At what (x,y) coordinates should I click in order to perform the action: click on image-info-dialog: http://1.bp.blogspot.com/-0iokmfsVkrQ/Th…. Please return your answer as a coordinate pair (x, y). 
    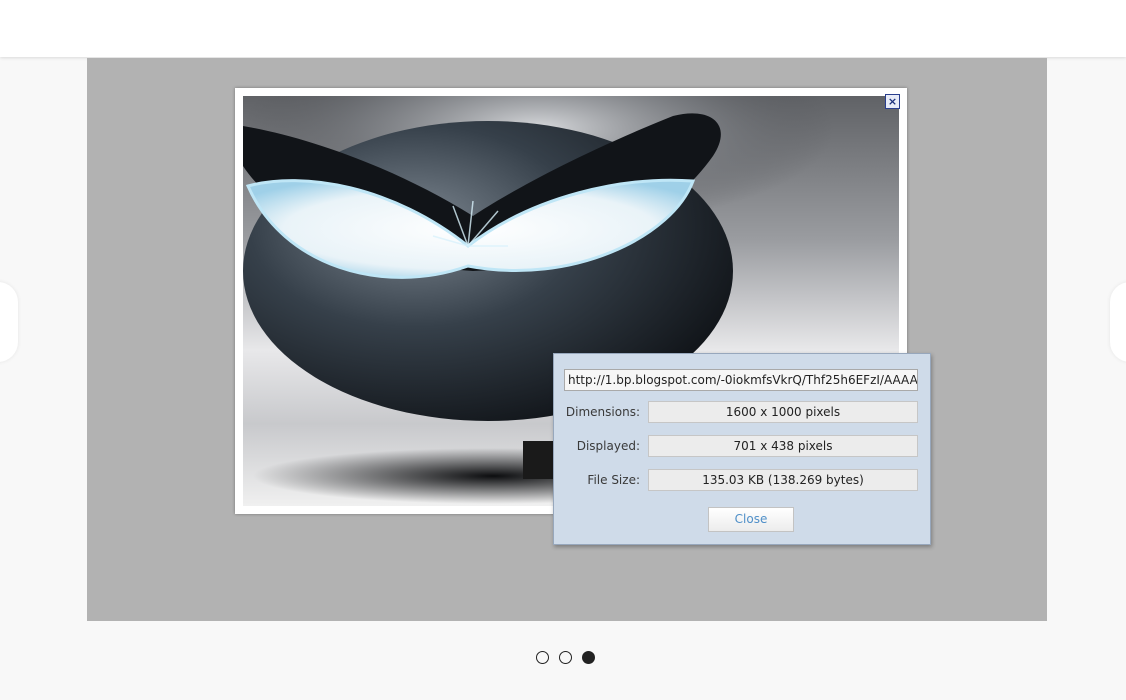
    Looking at the image, I should click on (742, 449).